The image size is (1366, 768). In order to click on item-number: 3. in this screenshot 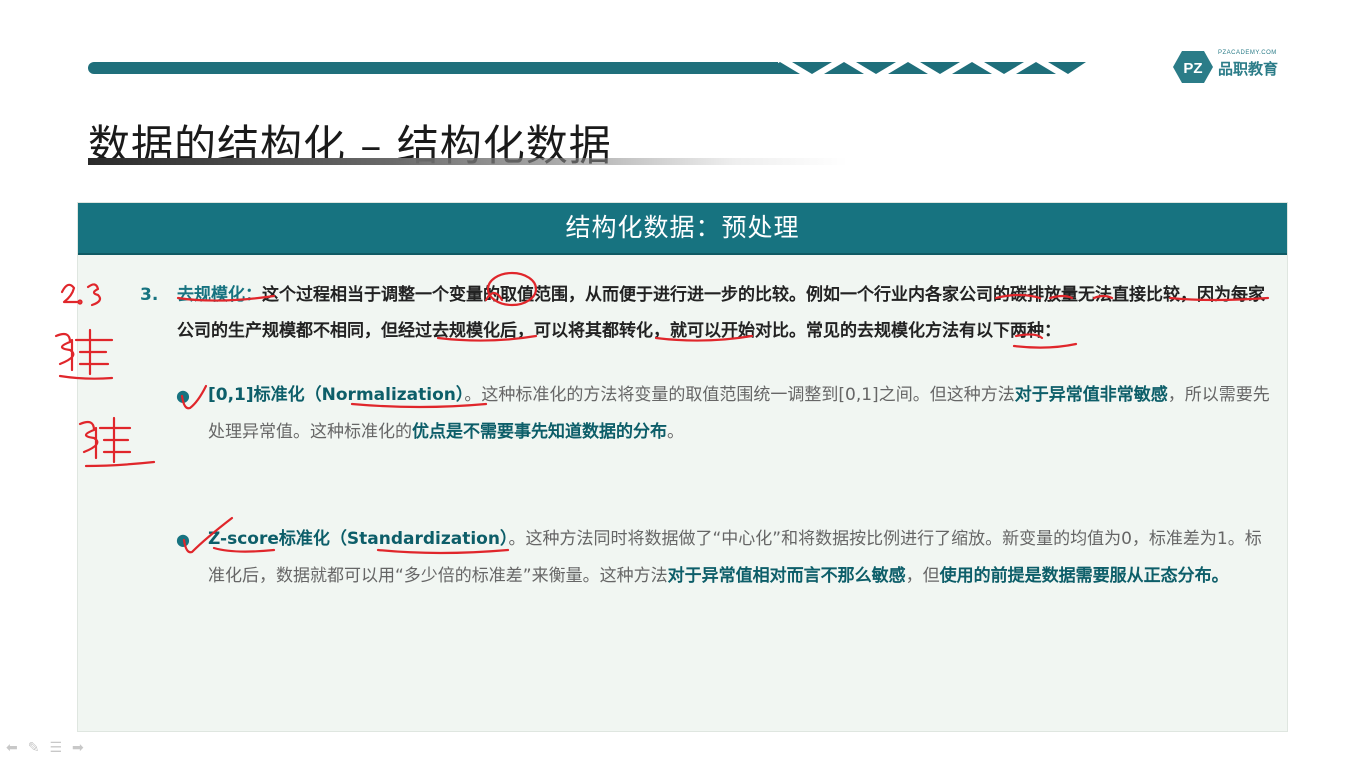, I will do `click(149, 295)`.